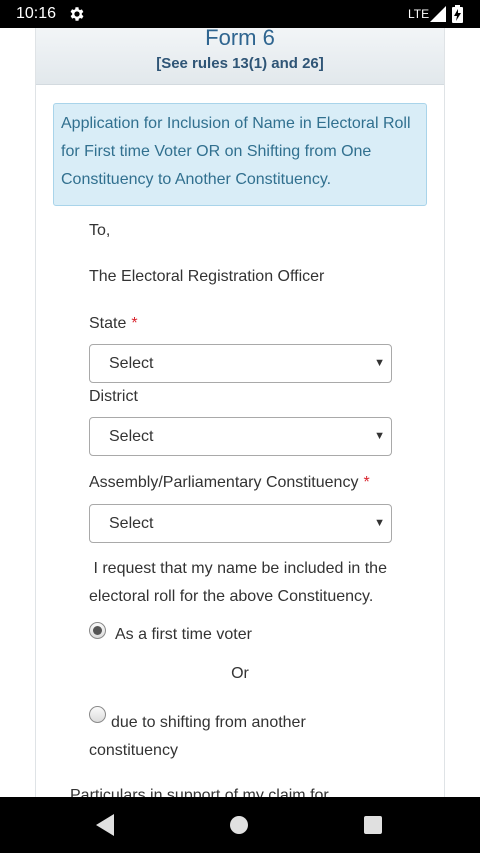  Describe the element at coordinates (106, 825) in the screenshot. I see `back-icon` at that location.